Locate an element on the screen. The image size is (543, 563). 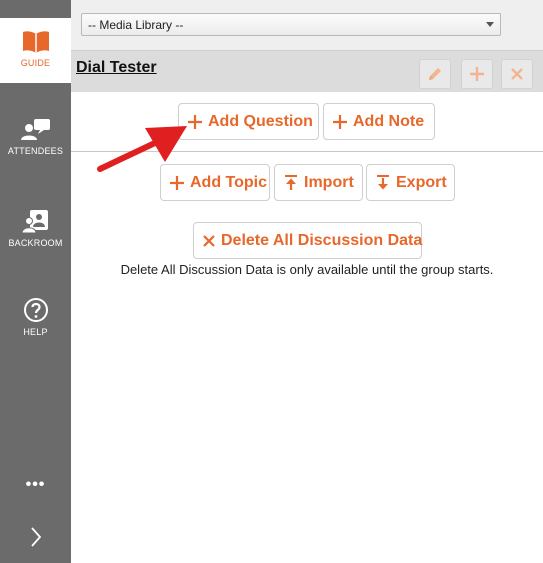
sidebar-item-guide: GUIDE is located at coordinates (35, 50).